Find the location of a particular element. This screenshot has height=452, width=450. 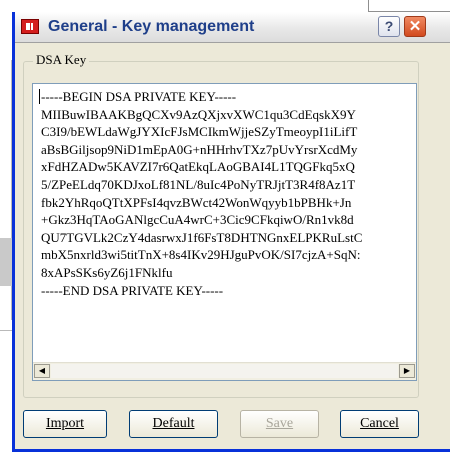

cancel-button: Cancel is located at coordinates (379, 424).